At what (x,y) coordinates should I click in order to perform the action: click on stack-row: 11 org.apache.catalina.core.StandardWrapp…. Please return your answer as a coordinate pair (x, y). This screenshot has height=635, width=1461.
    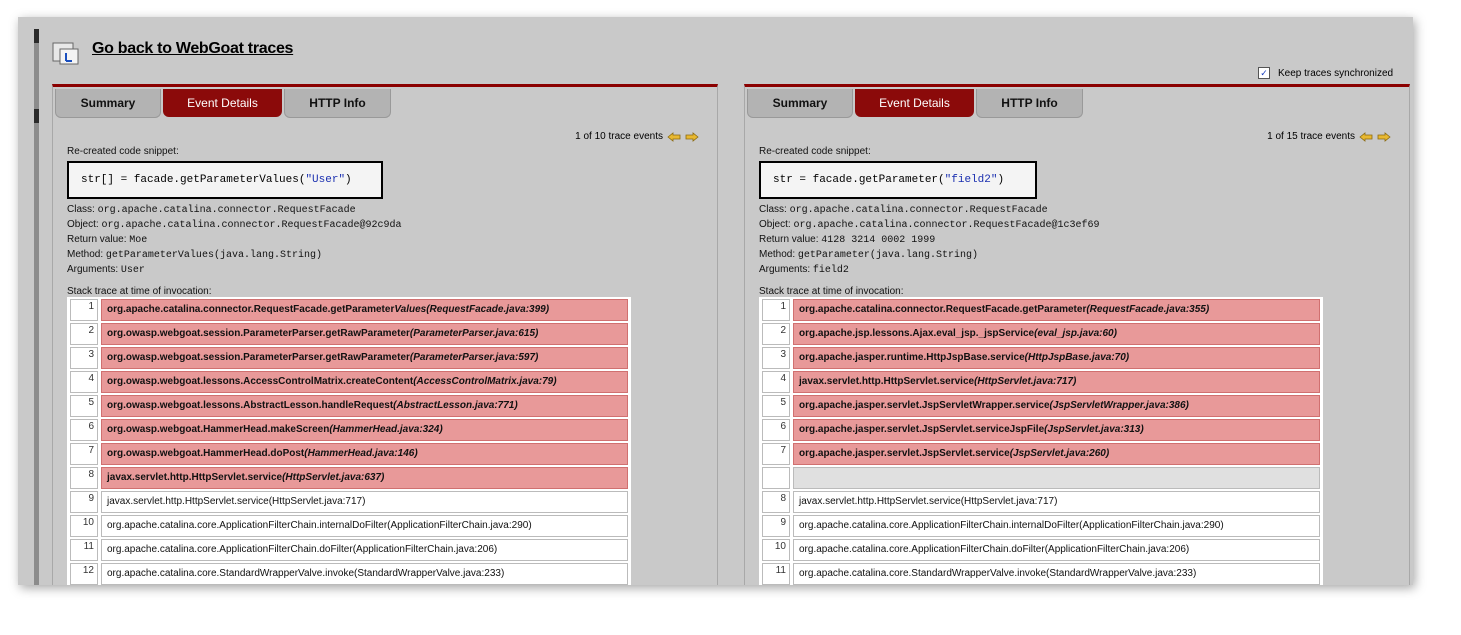
    Looking at the image, I should click on (1041, 574).